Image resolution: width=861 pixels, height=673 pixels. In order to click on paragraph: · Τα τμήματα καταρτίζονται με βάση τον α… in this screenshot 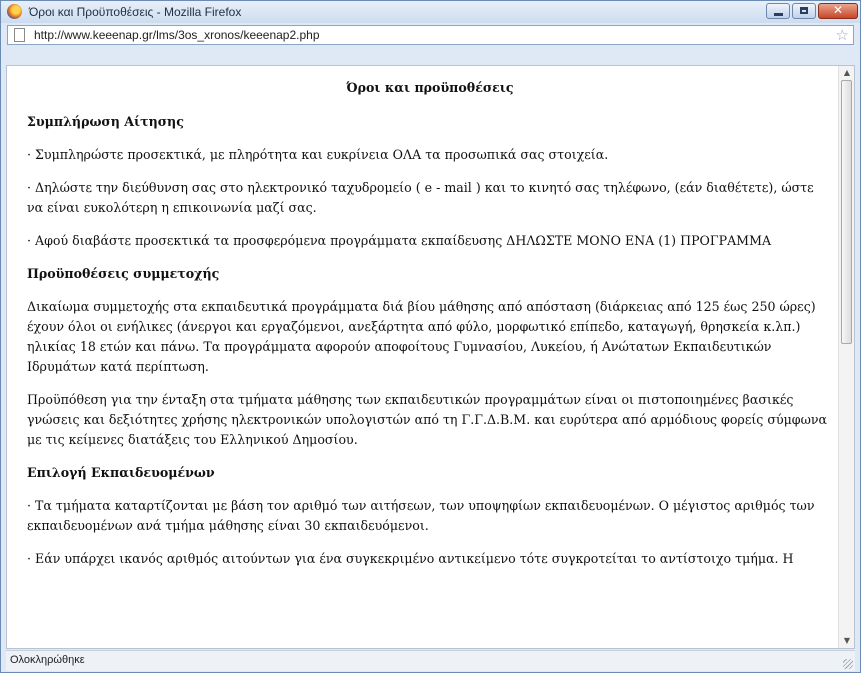, I will do `click(421, 515)`.